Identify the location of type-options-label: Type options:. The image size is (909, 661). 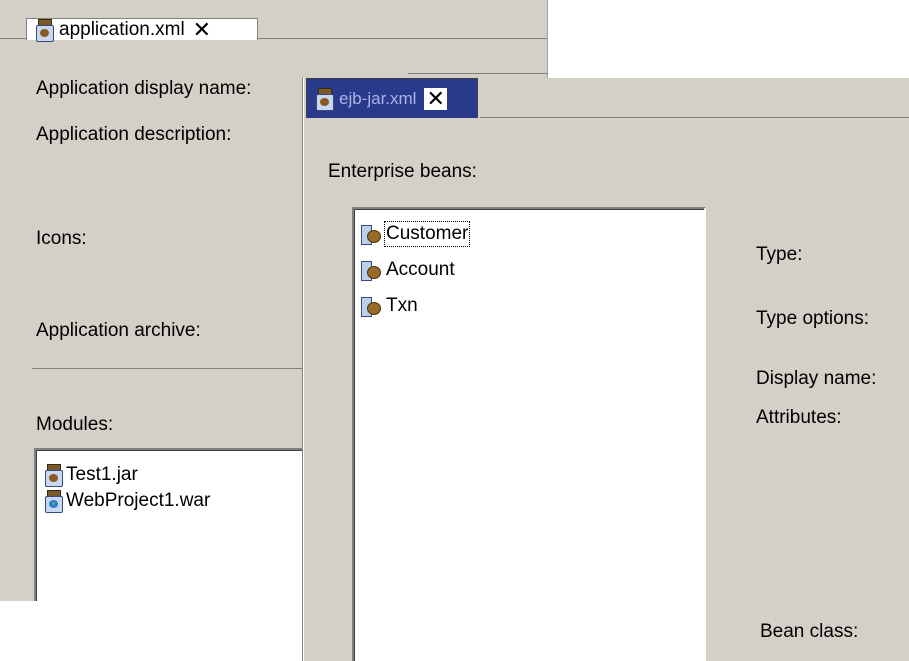
(813, 318).